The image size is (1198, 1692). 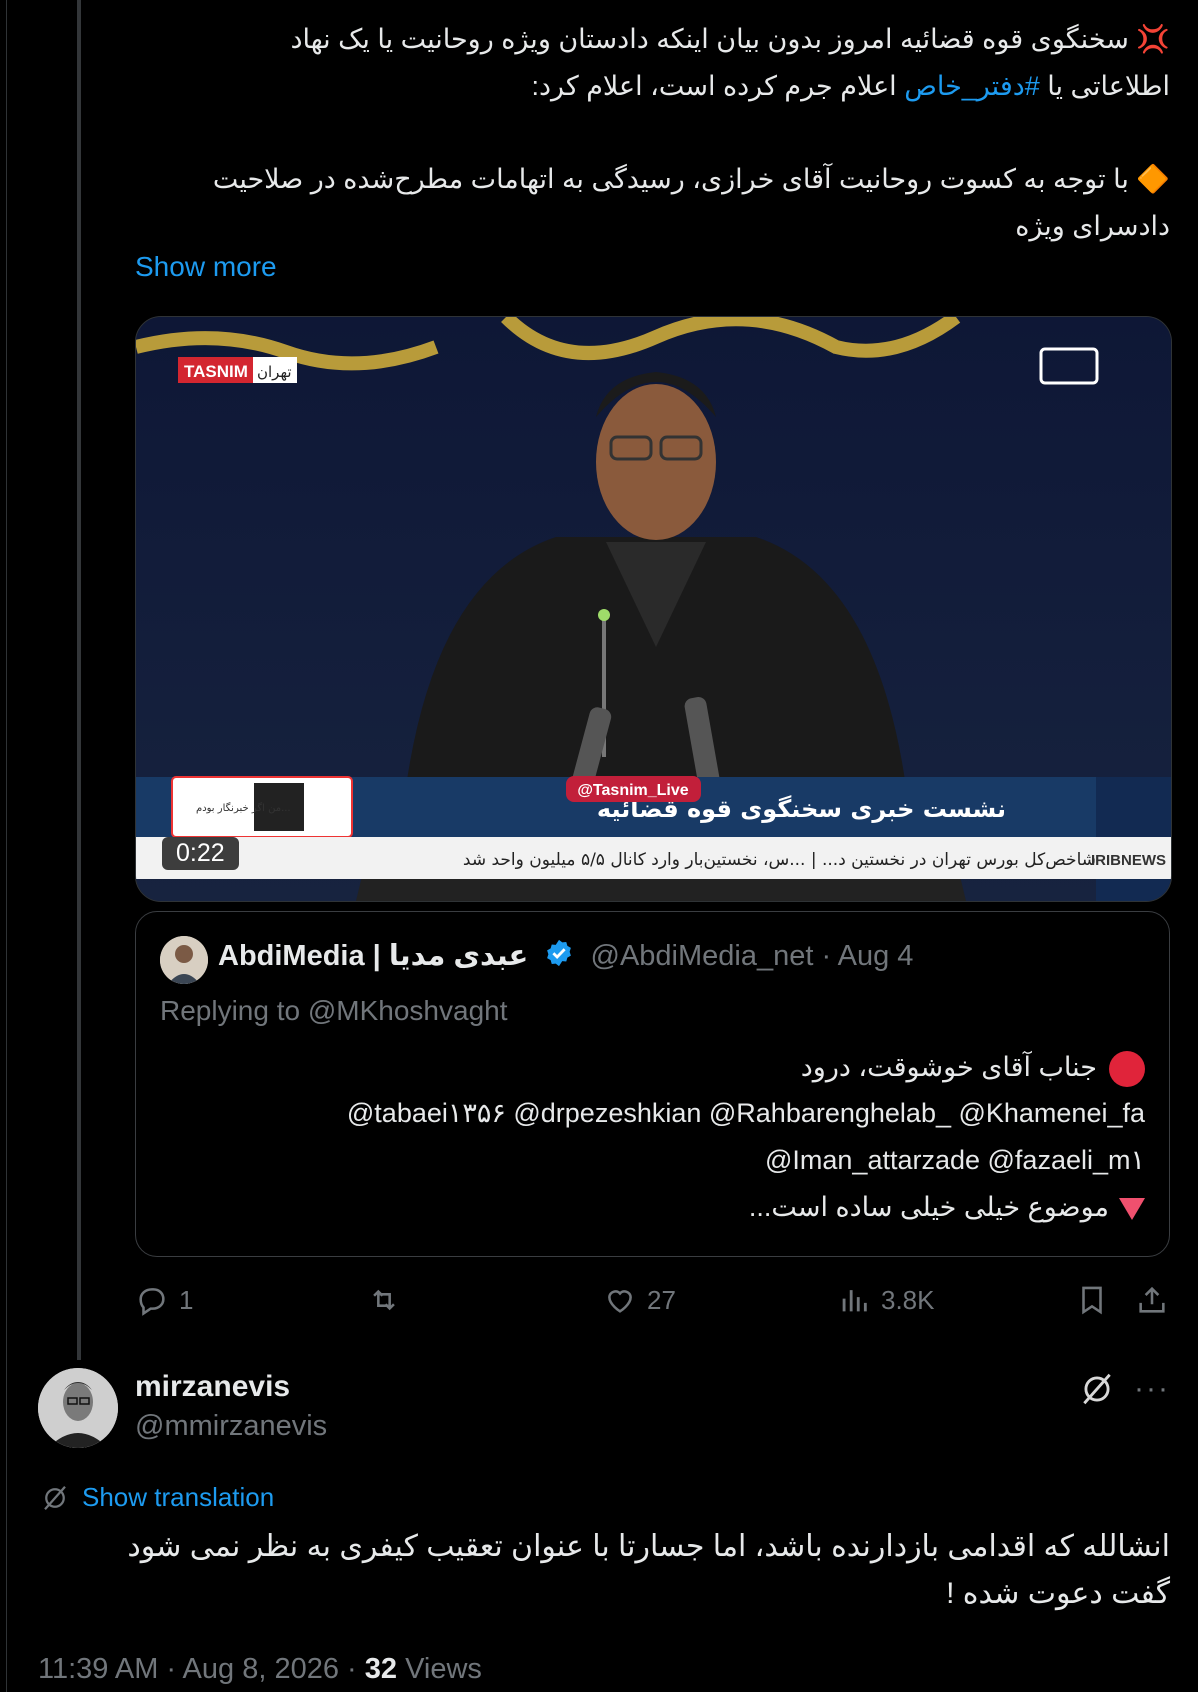 What do you see at coordinates (702, 956) in the screenshot?
I see `quote-author-handle: @AbdiMedia_net` at bounding box center [702, 956].